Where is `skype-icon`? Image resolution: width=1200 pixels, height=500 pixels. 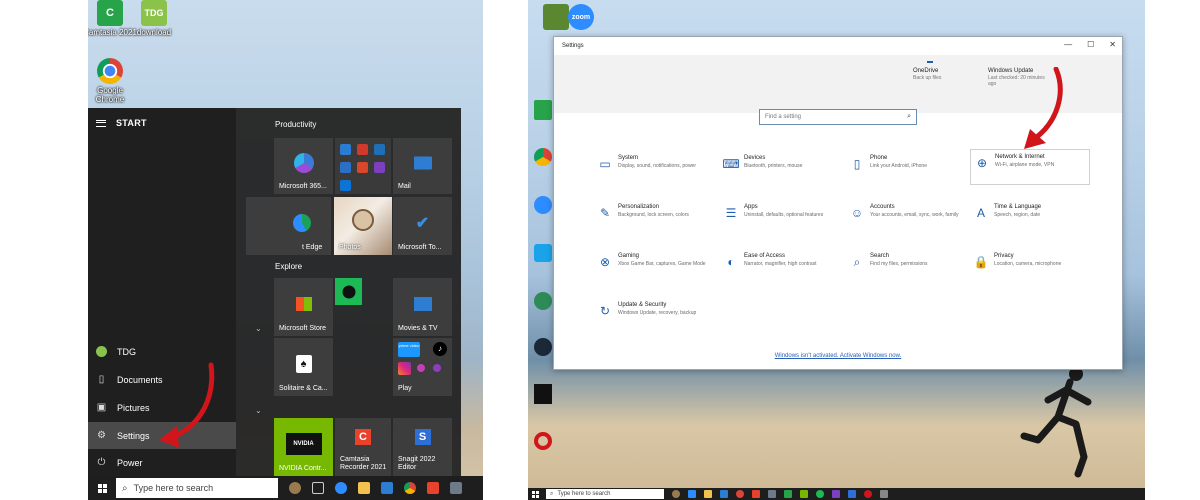 skype-icon is located at coordinates (345, 185).